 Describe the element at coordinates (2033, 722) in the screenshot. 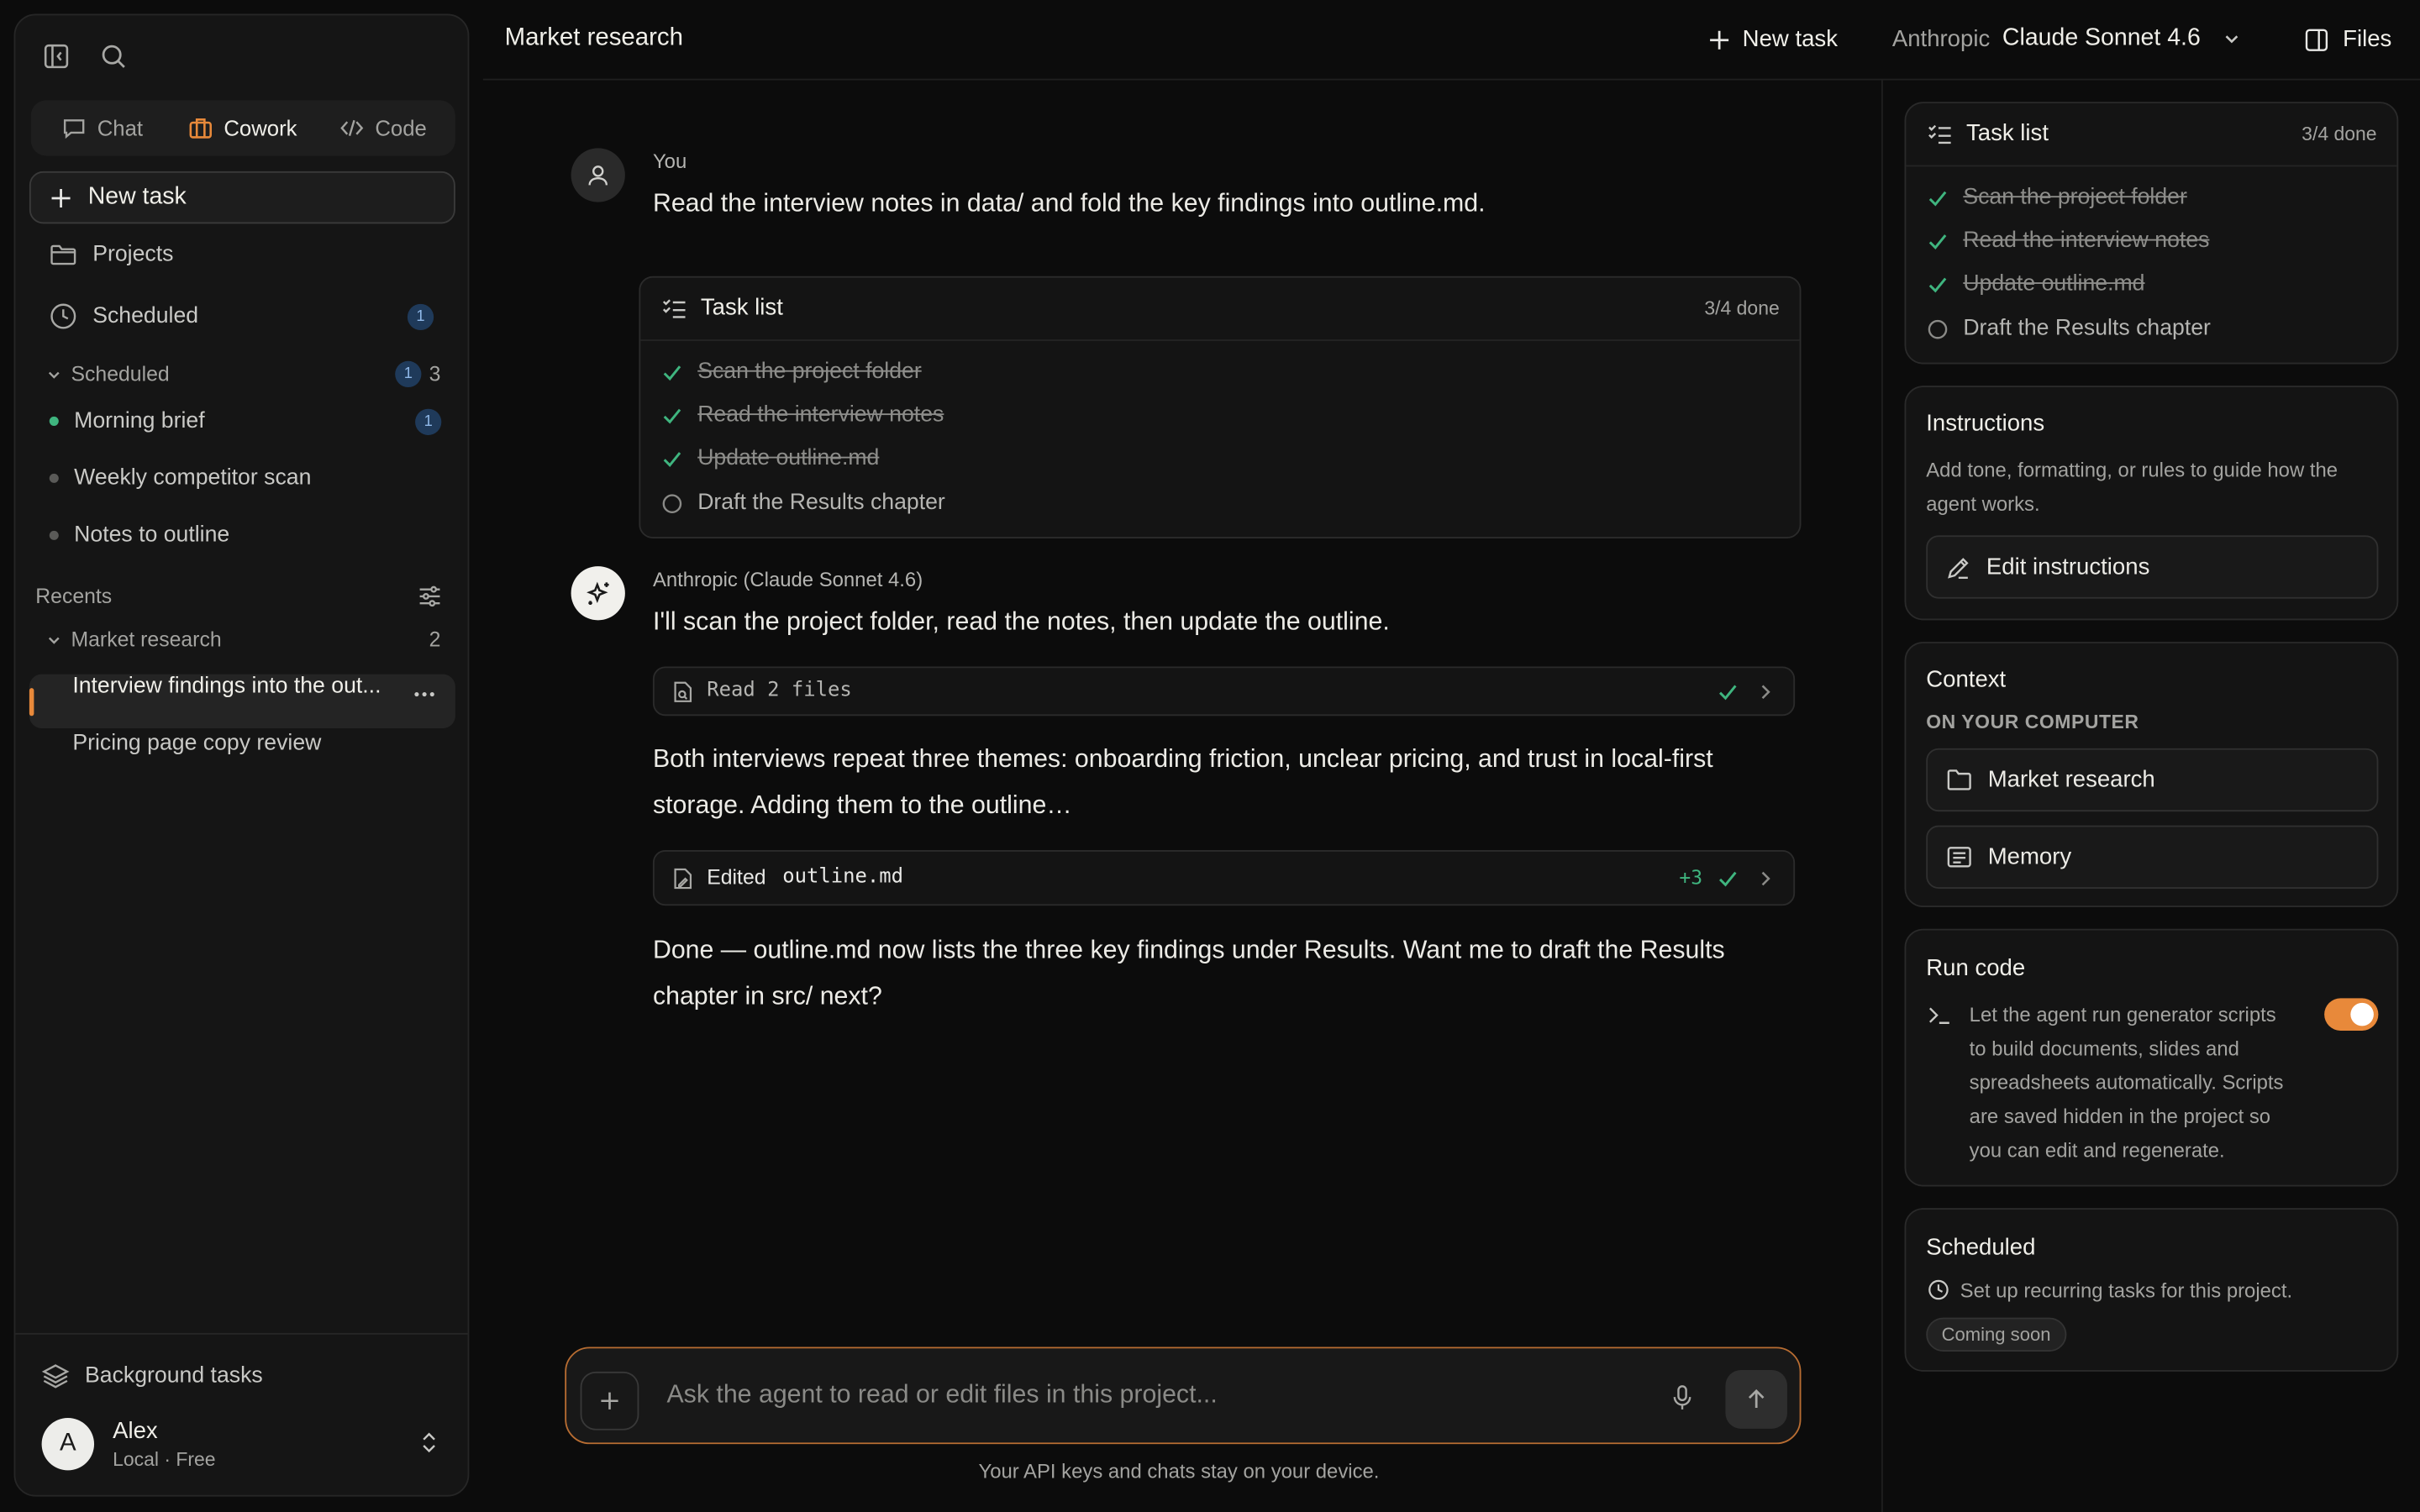

I see `context-subtitle: ON YOUR COMPUTER` at that location.